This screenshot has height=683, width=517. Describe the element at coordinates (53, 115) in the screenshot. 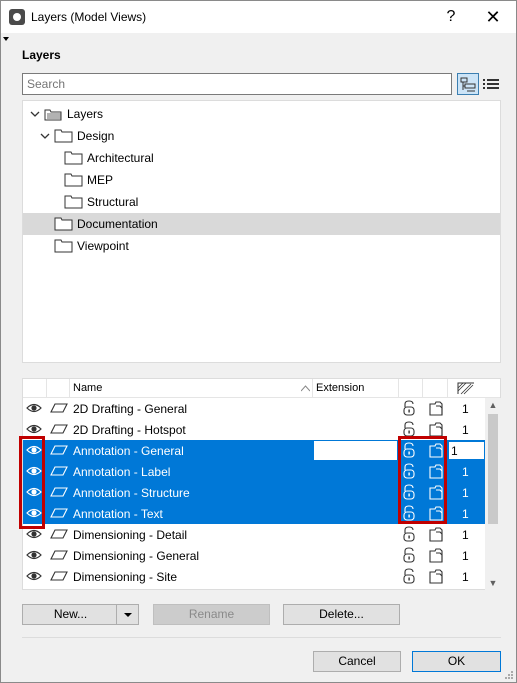

I see `layers-stack-icon` at that location.